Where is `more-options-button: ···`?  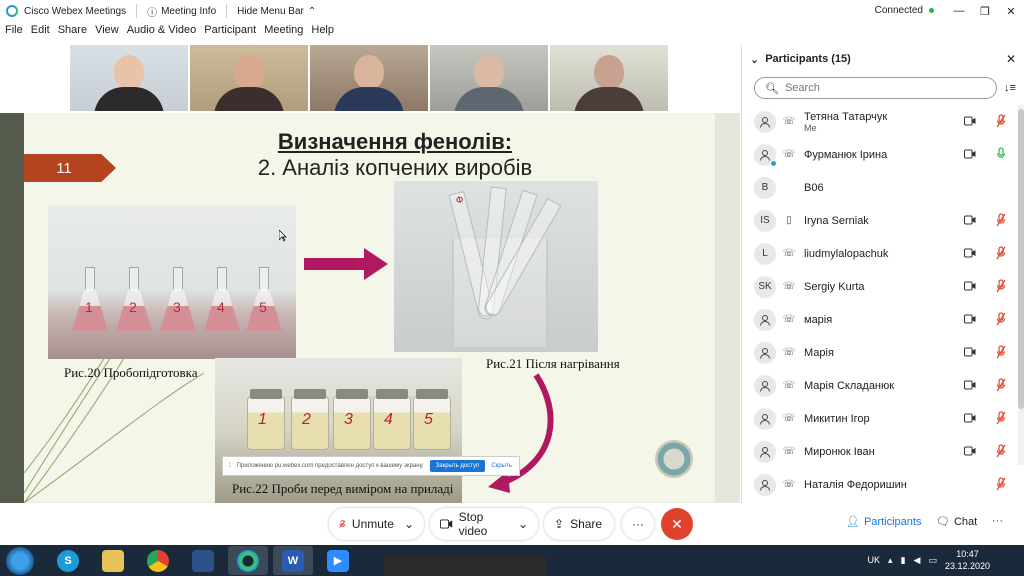 more-options-button: ··· is located at coordinates (638, 524).